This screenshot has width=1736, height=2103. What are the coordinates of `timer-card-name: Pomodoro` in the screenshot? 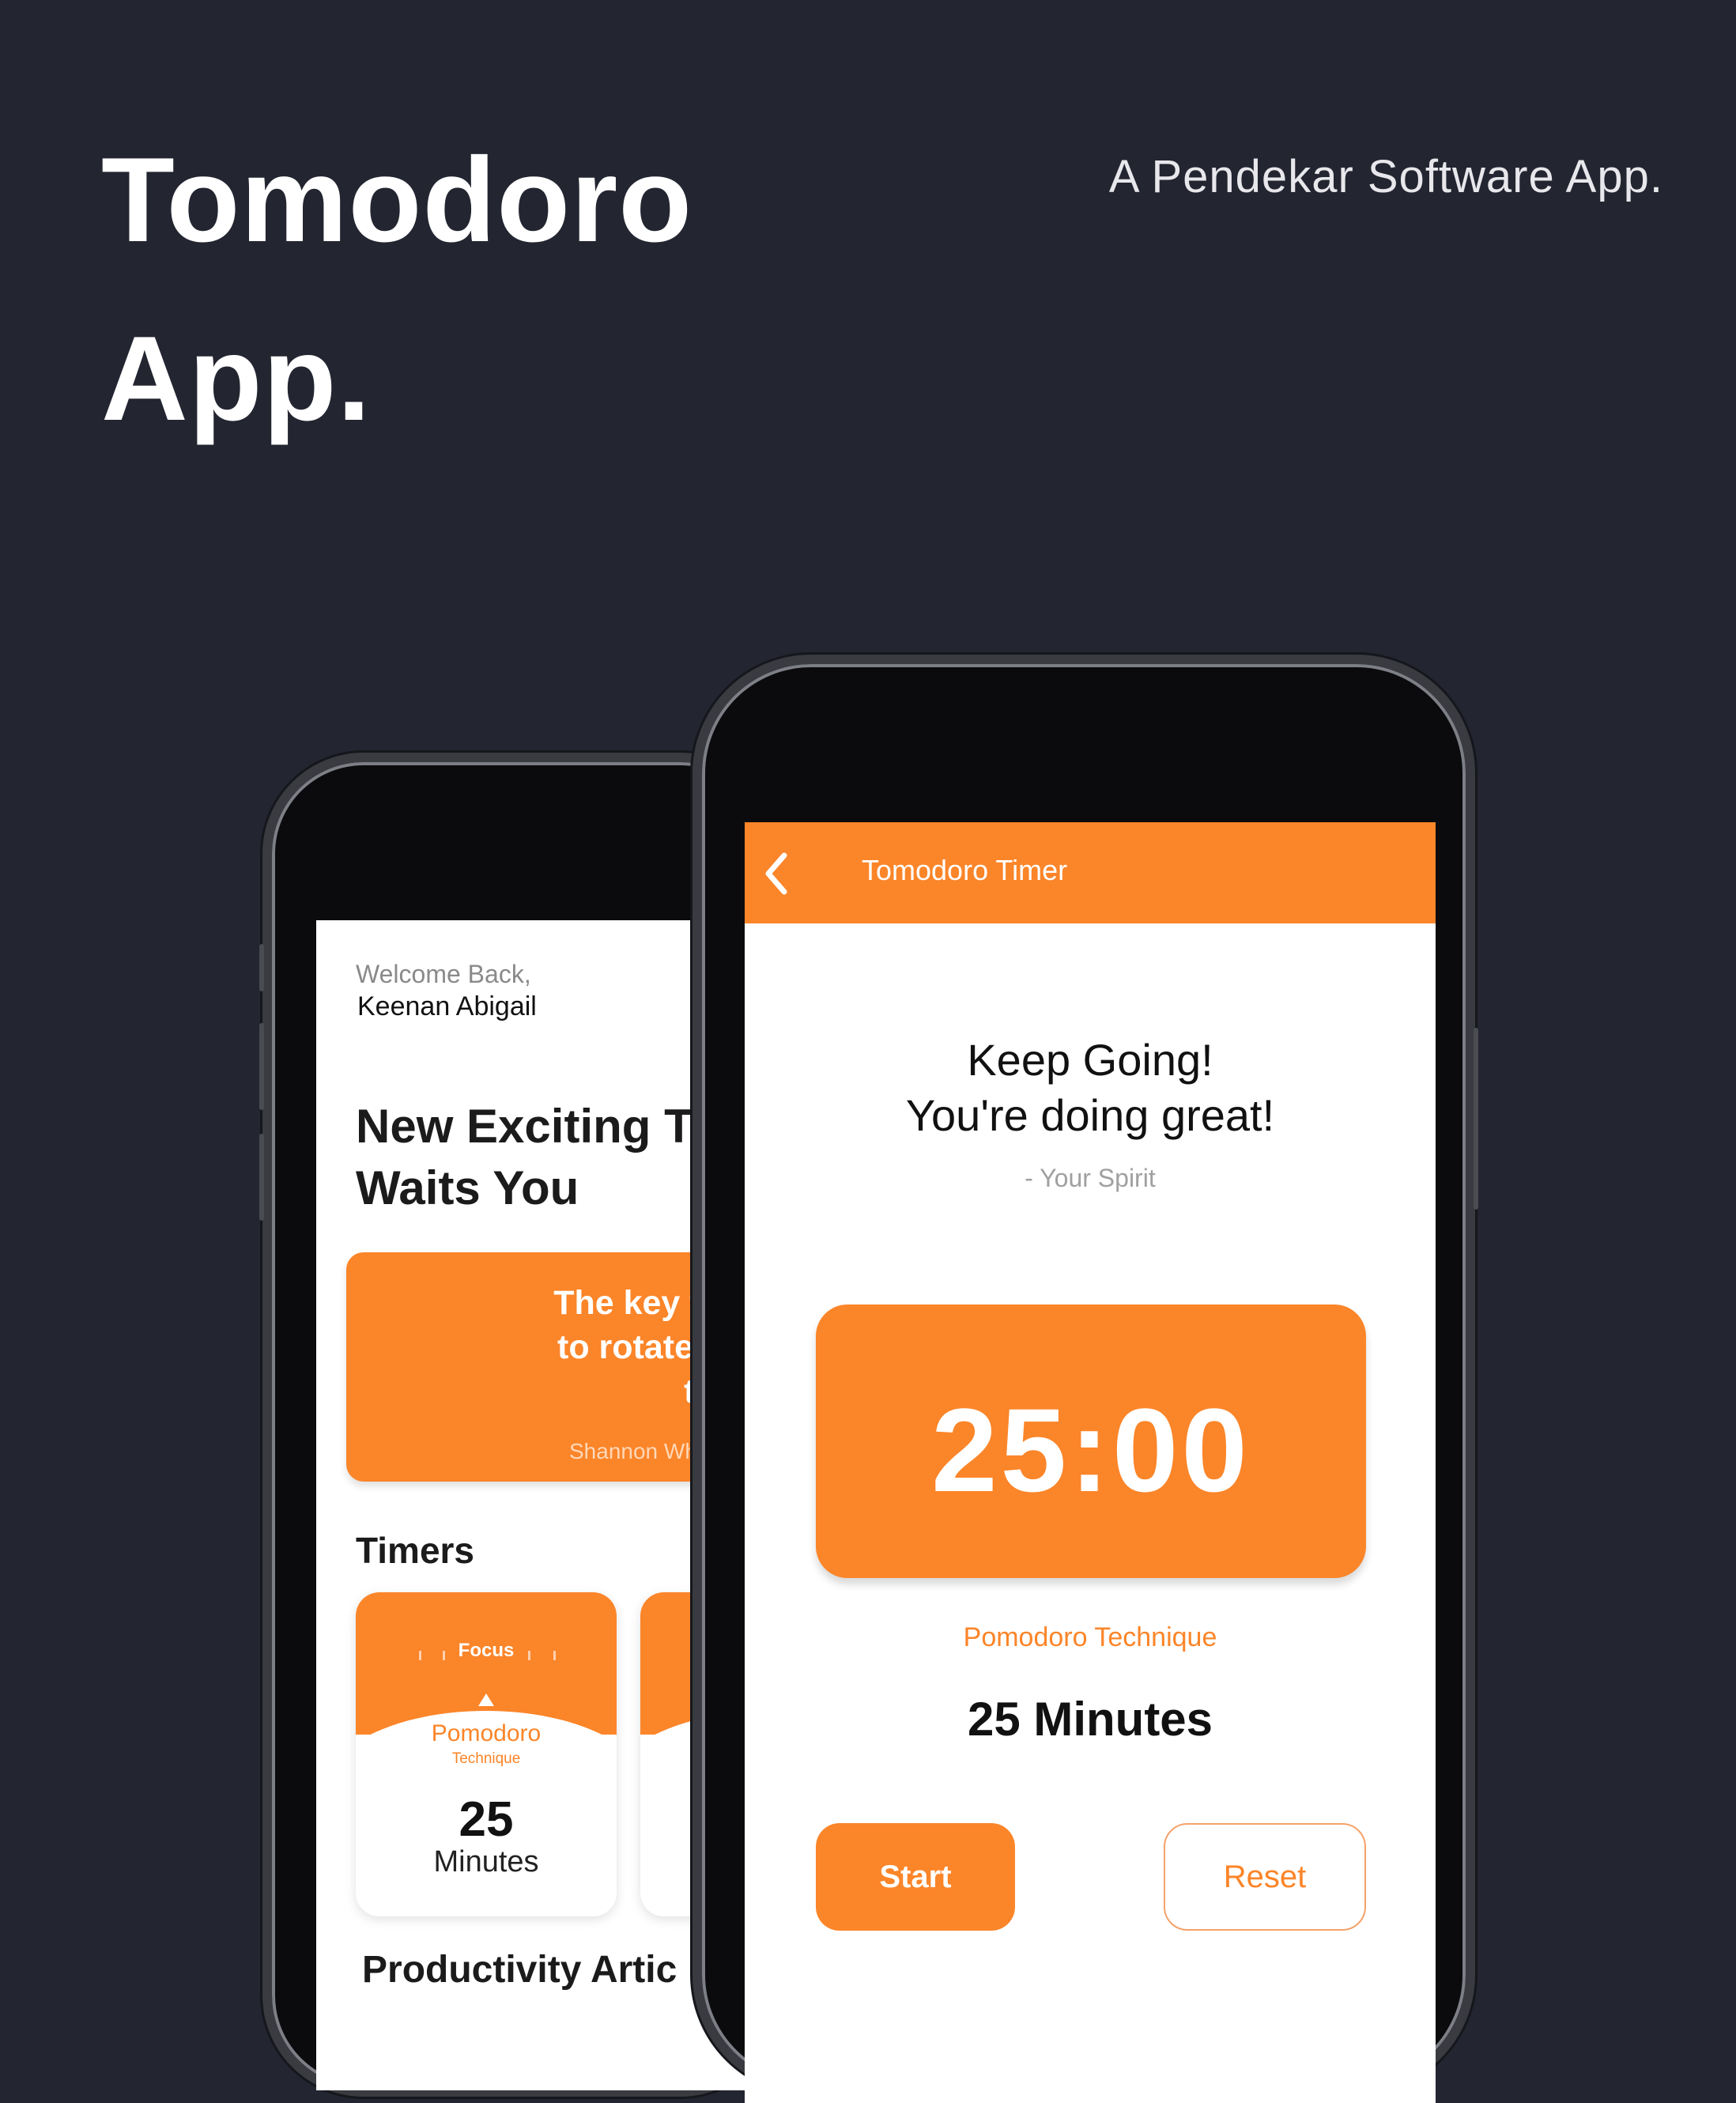 It's located at (486, 1733).